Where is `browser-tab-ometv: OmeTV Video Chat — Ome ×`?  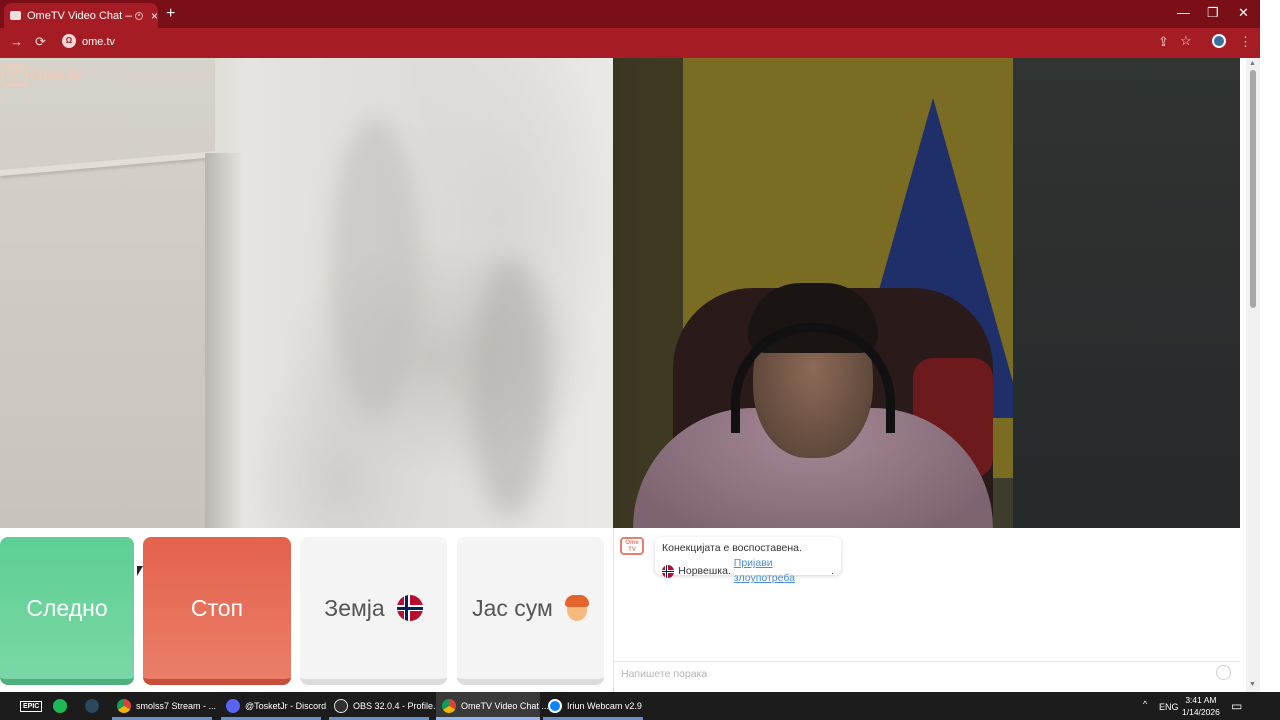
browser-tab-ometv: OmeTV Video Chat — Ome × is located at coordinates (81, 15).